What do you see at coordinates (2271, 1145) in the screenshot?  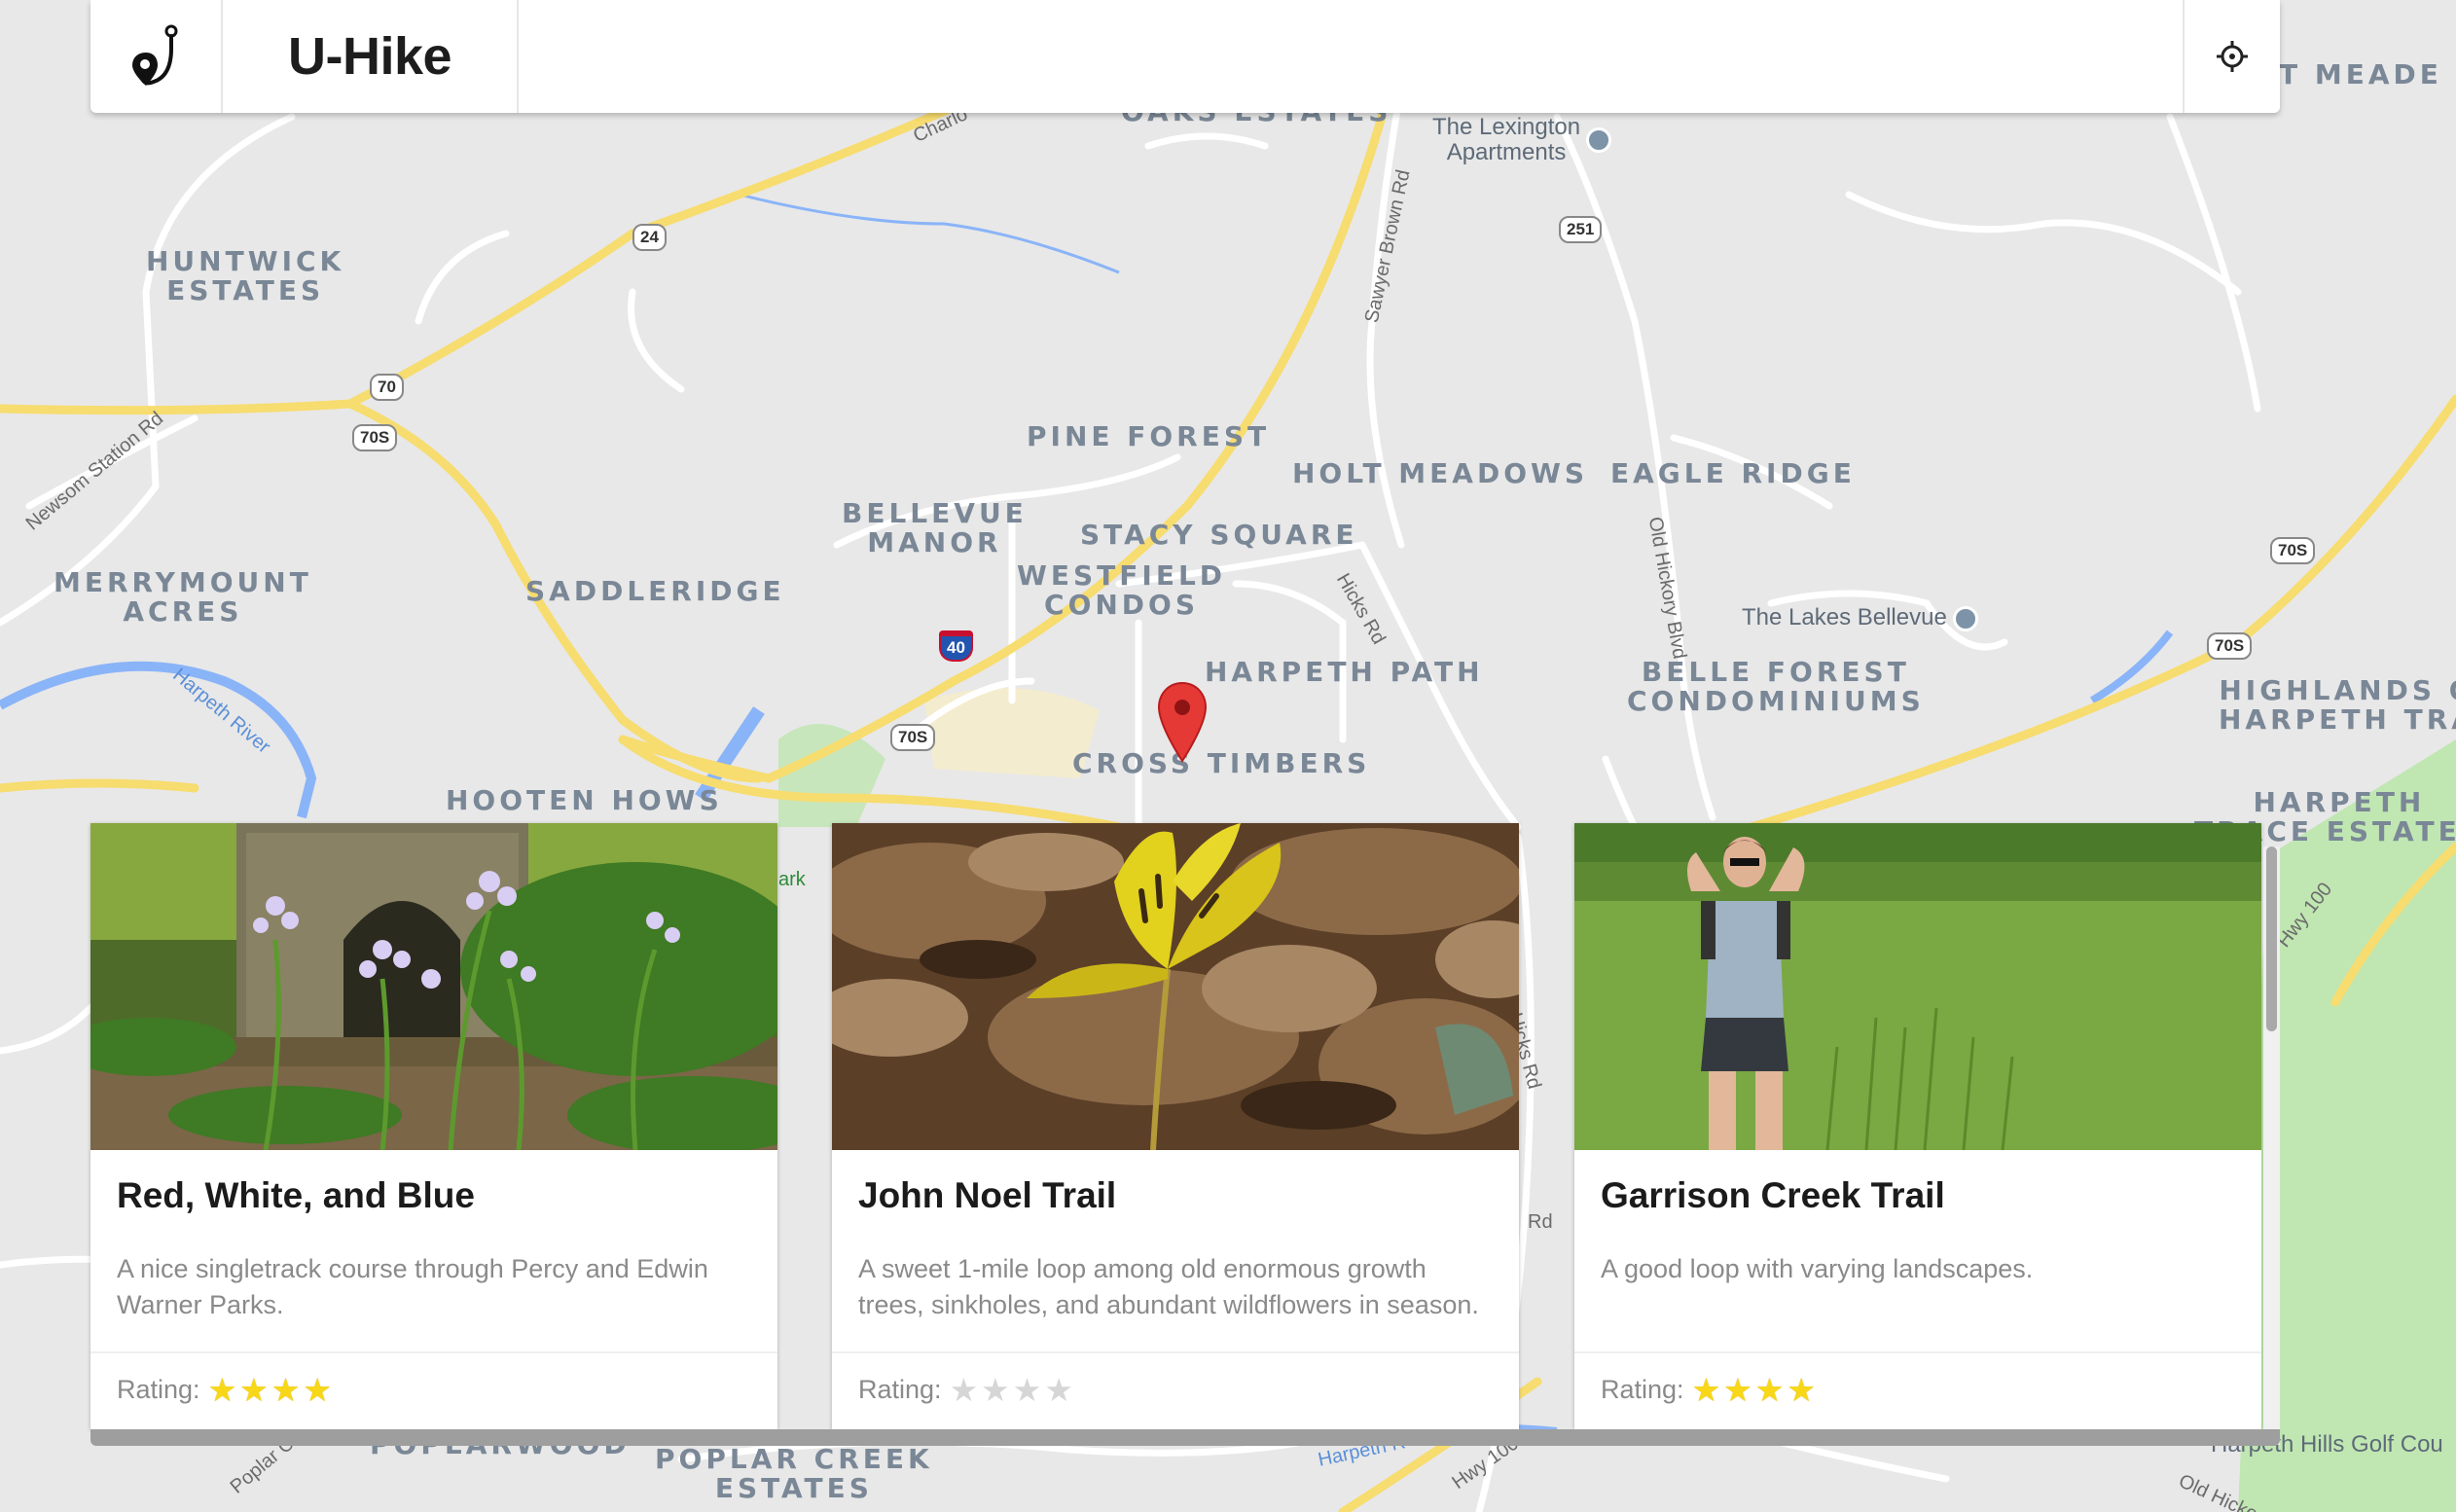 I see `vertical-scrollbar` at bounding box center [2271, 1145].